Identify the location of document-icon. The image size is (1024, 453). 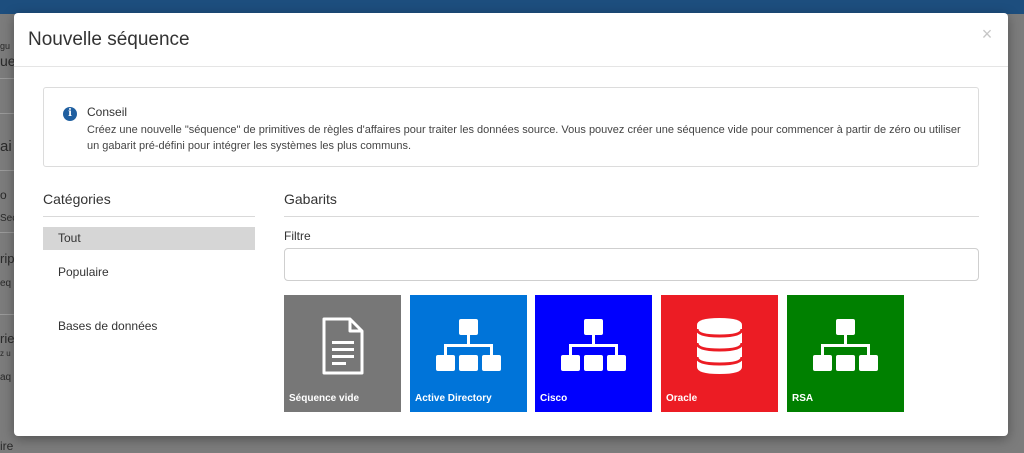
(343, 346).